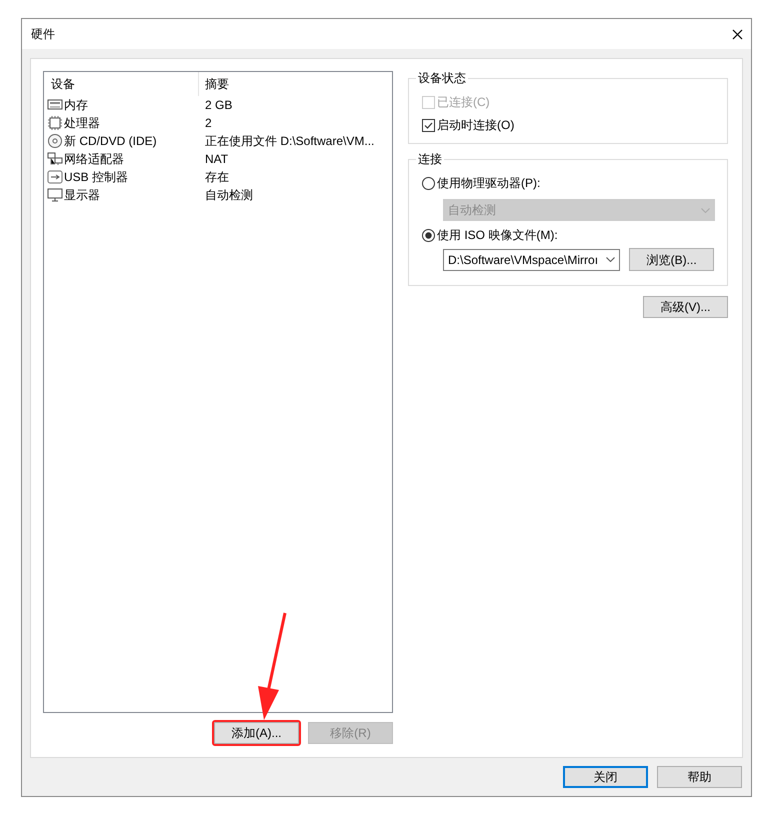 The image size is (777, 818). What do you see at coordinates (216, 159) in the screenshot?
I see `device-summary: NAT` at bounding box center [216, 159].